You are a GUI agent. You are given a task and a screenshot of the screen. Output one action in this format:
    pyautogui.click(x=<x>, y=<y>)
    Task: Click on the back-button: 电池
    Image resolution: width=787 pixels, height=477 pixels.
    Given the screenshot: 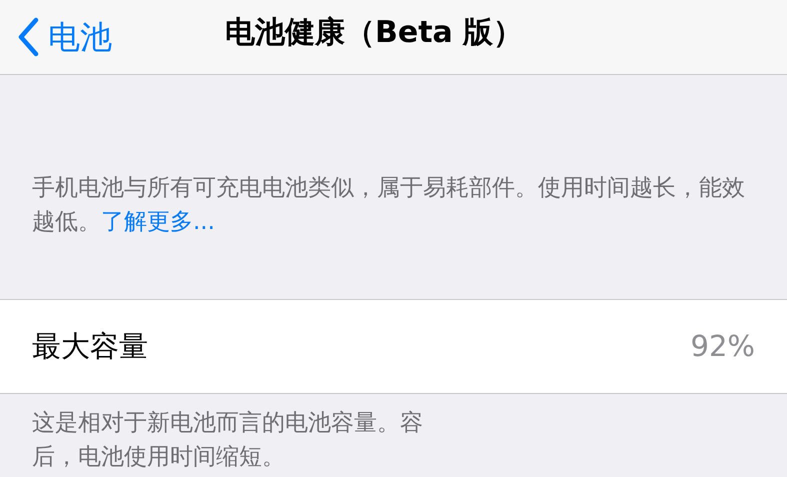 What is the action you would take?
    pyautogui.click(x=56, y=37)
    